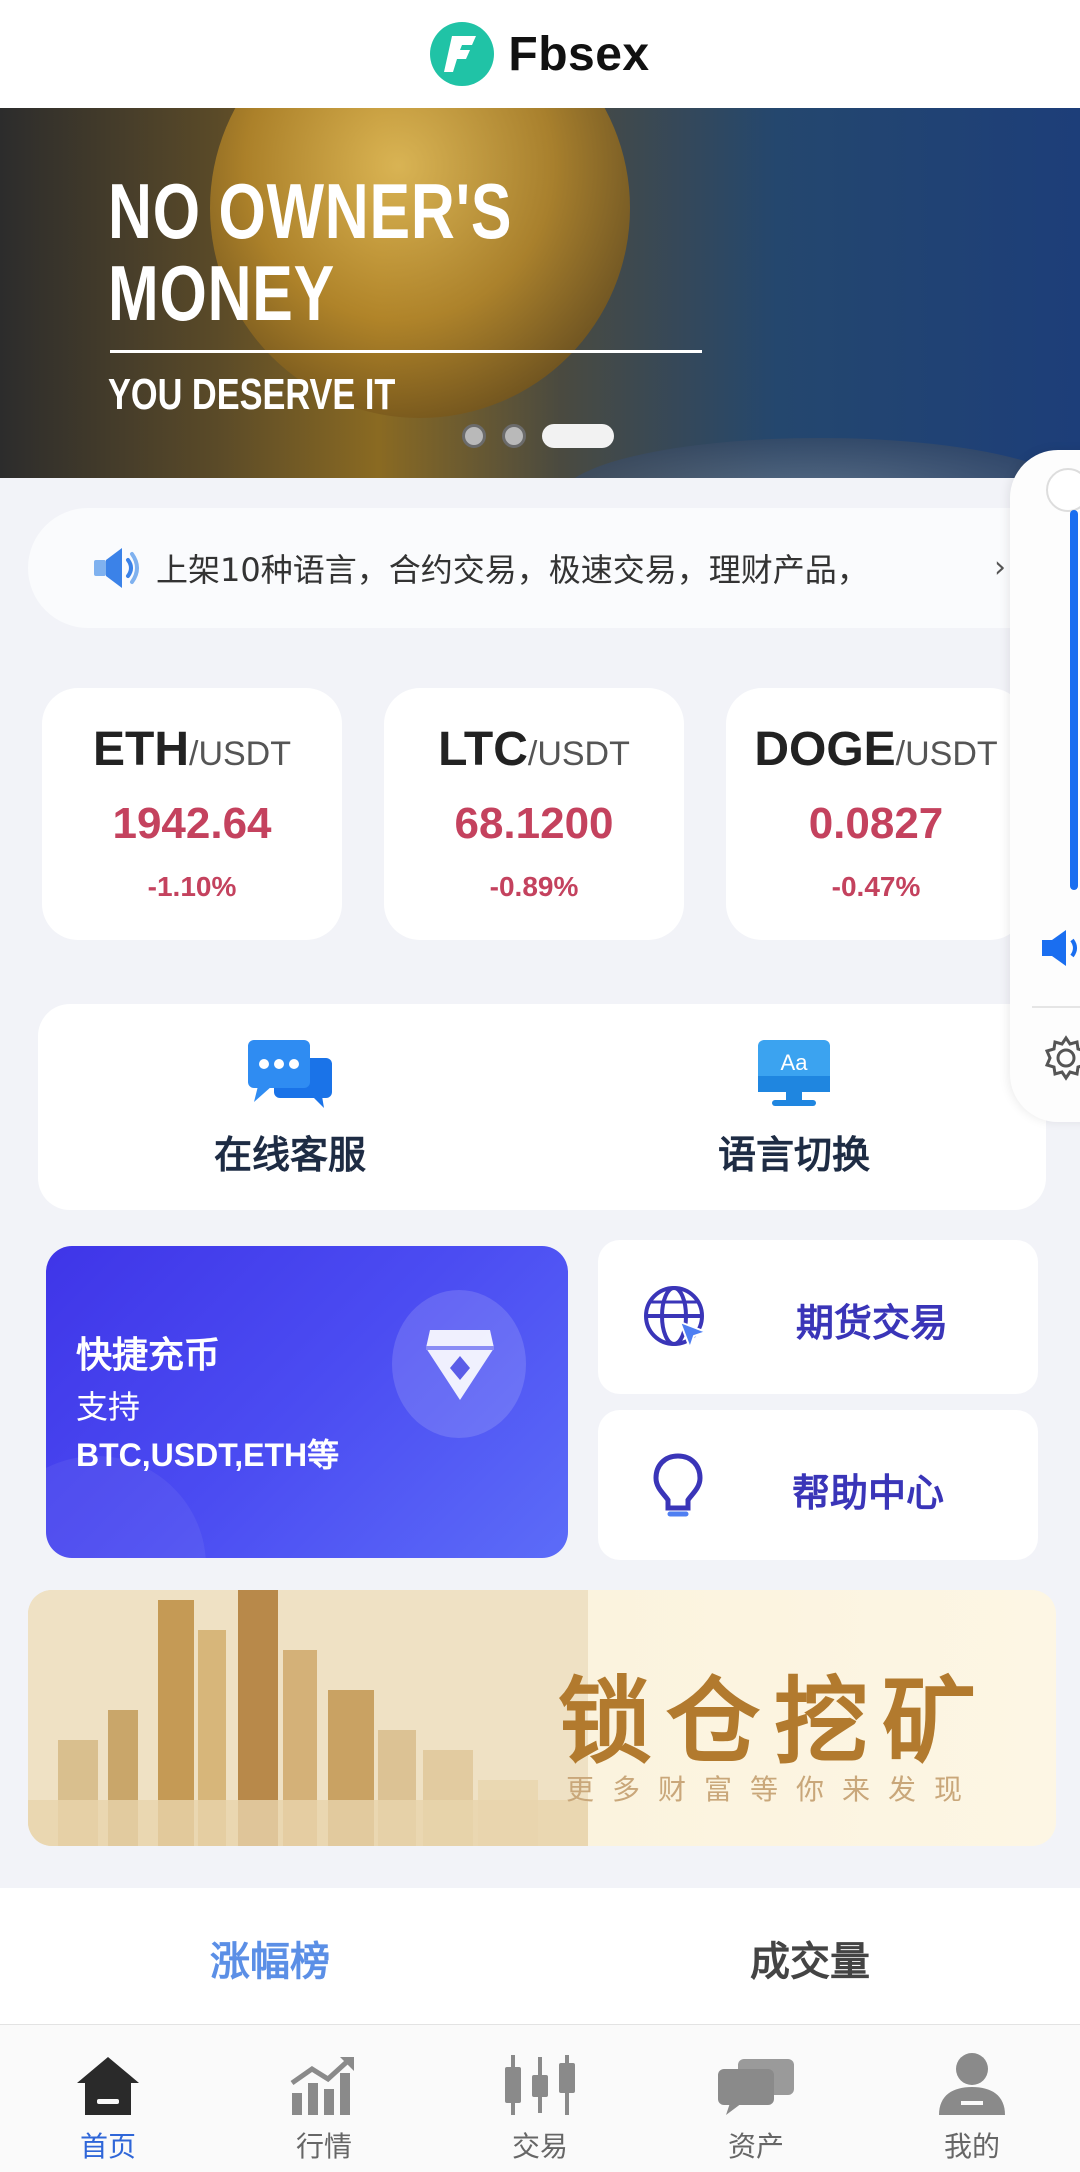 The height and width of the screenshot is (2172, 1080). I want to click on chart-icon, so click(322, 2086).